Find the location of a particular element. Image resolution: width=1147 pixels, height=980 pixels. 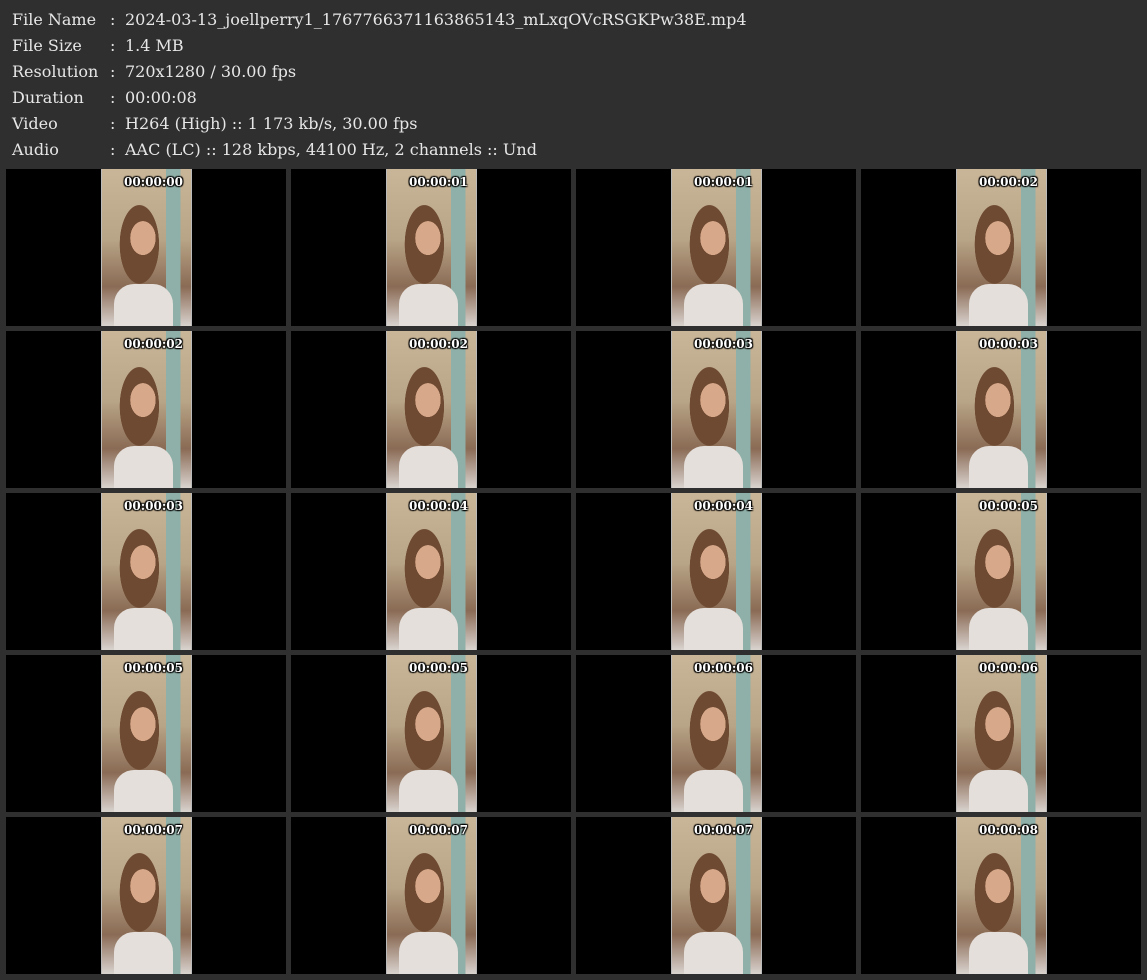

thumbnail-cell: 00:00:08 is located at coordinates (1001, 895).